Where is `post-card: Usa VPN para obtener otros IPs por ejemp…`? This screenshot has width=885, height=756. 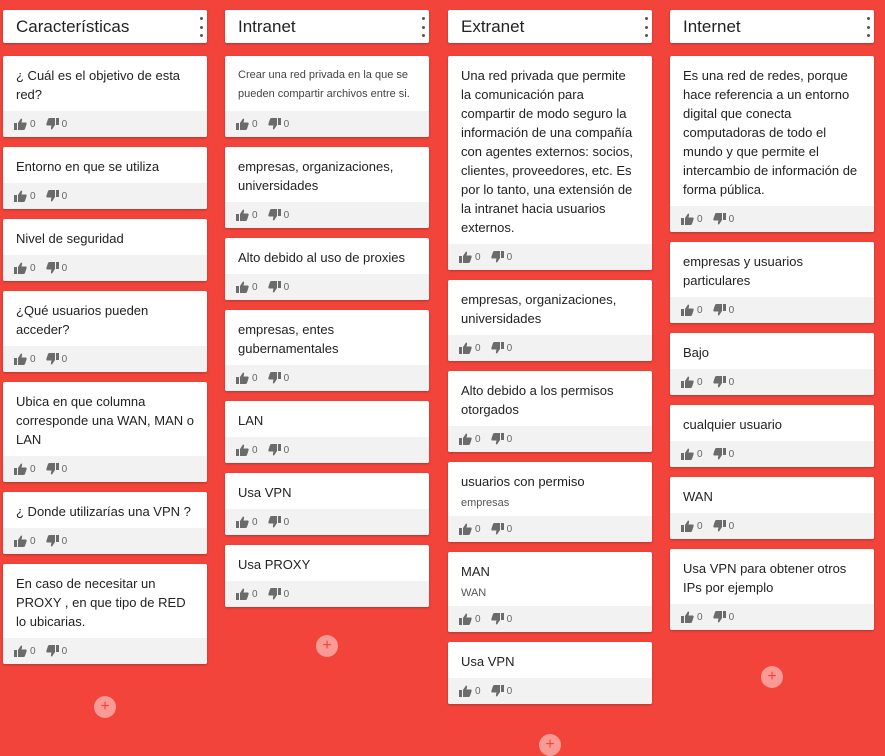
post-card: Usa VPN para obtener otros IPs por ejemp… is located at coordinates (772, 589).